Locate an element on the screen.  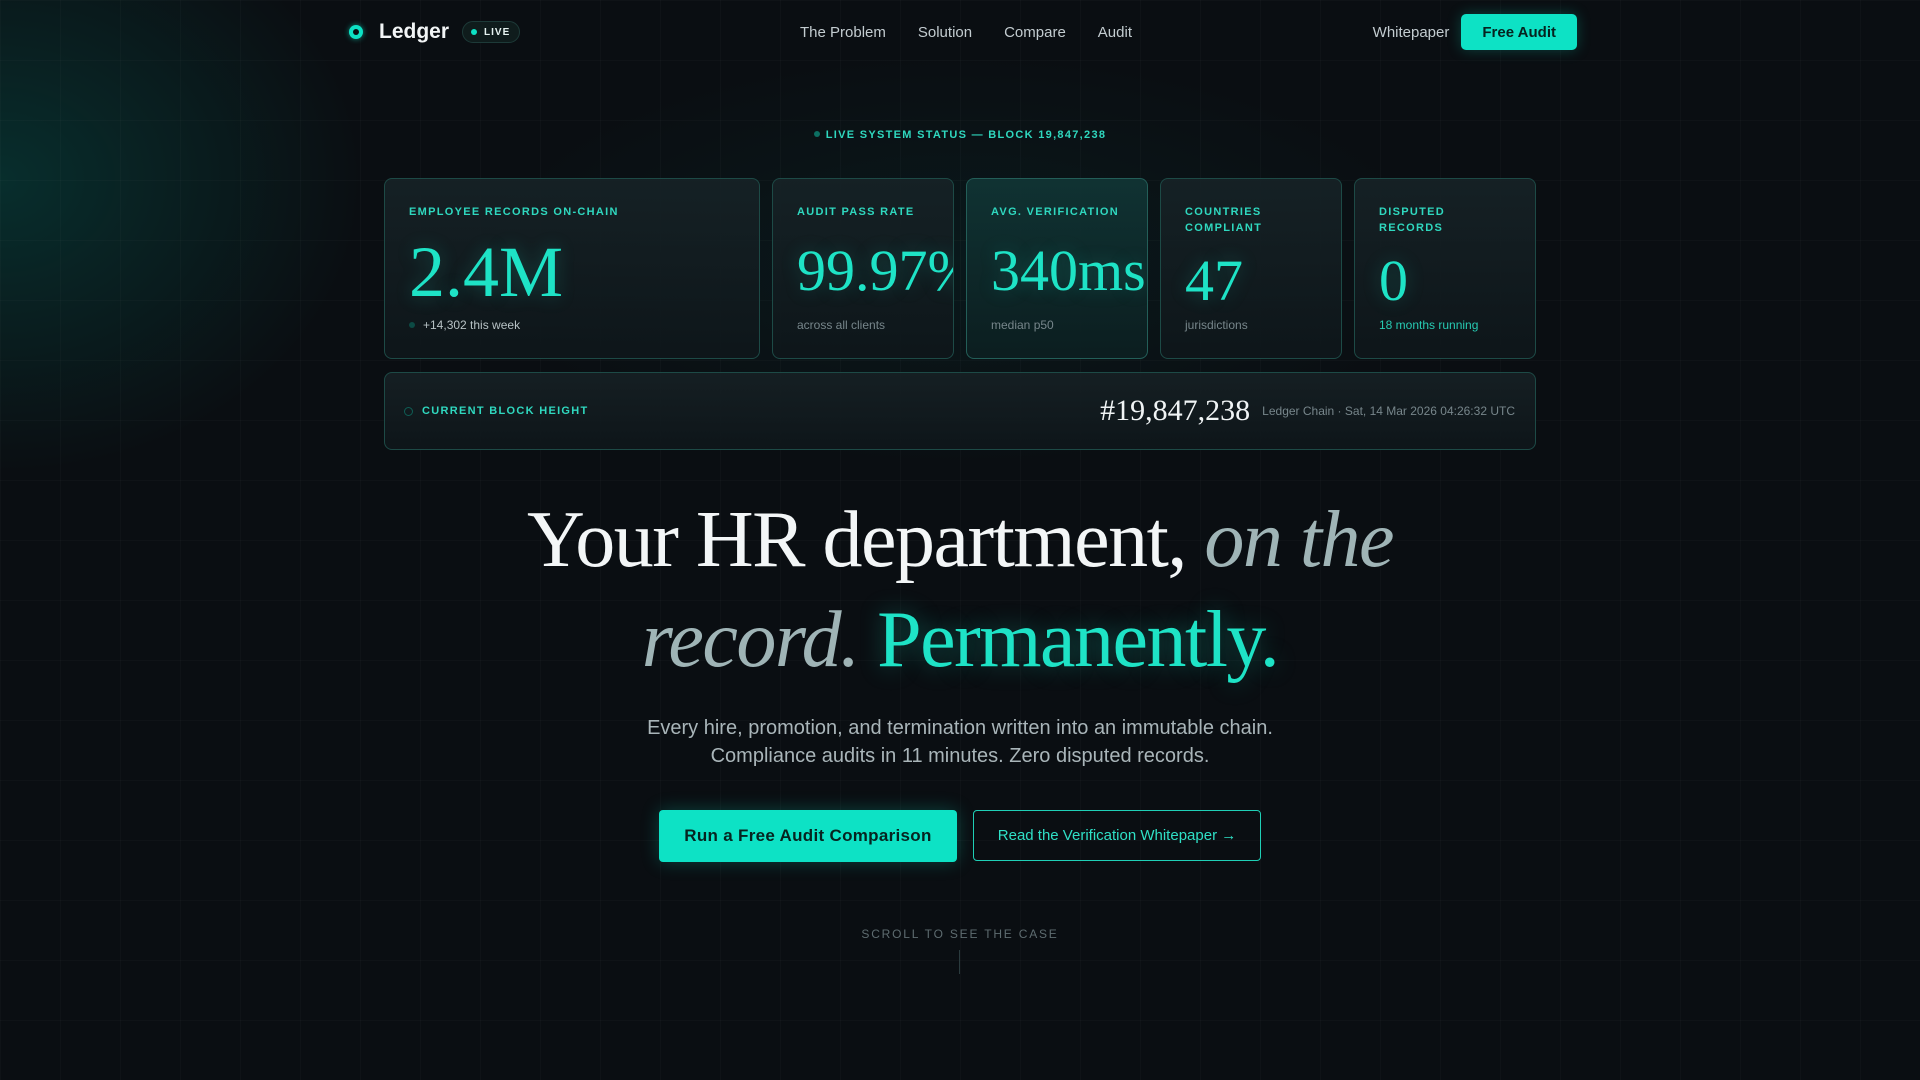
stat-sub: +14,302 this week is located at coordinates (464, 325).